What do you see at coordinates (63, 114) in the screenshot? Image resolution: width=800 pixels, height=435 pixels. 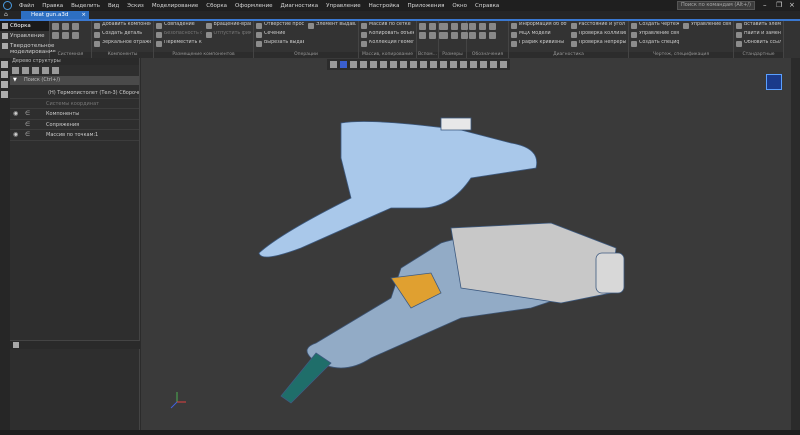 I see `tree-item-label: Компоненты` at bounding box center [63, 114].